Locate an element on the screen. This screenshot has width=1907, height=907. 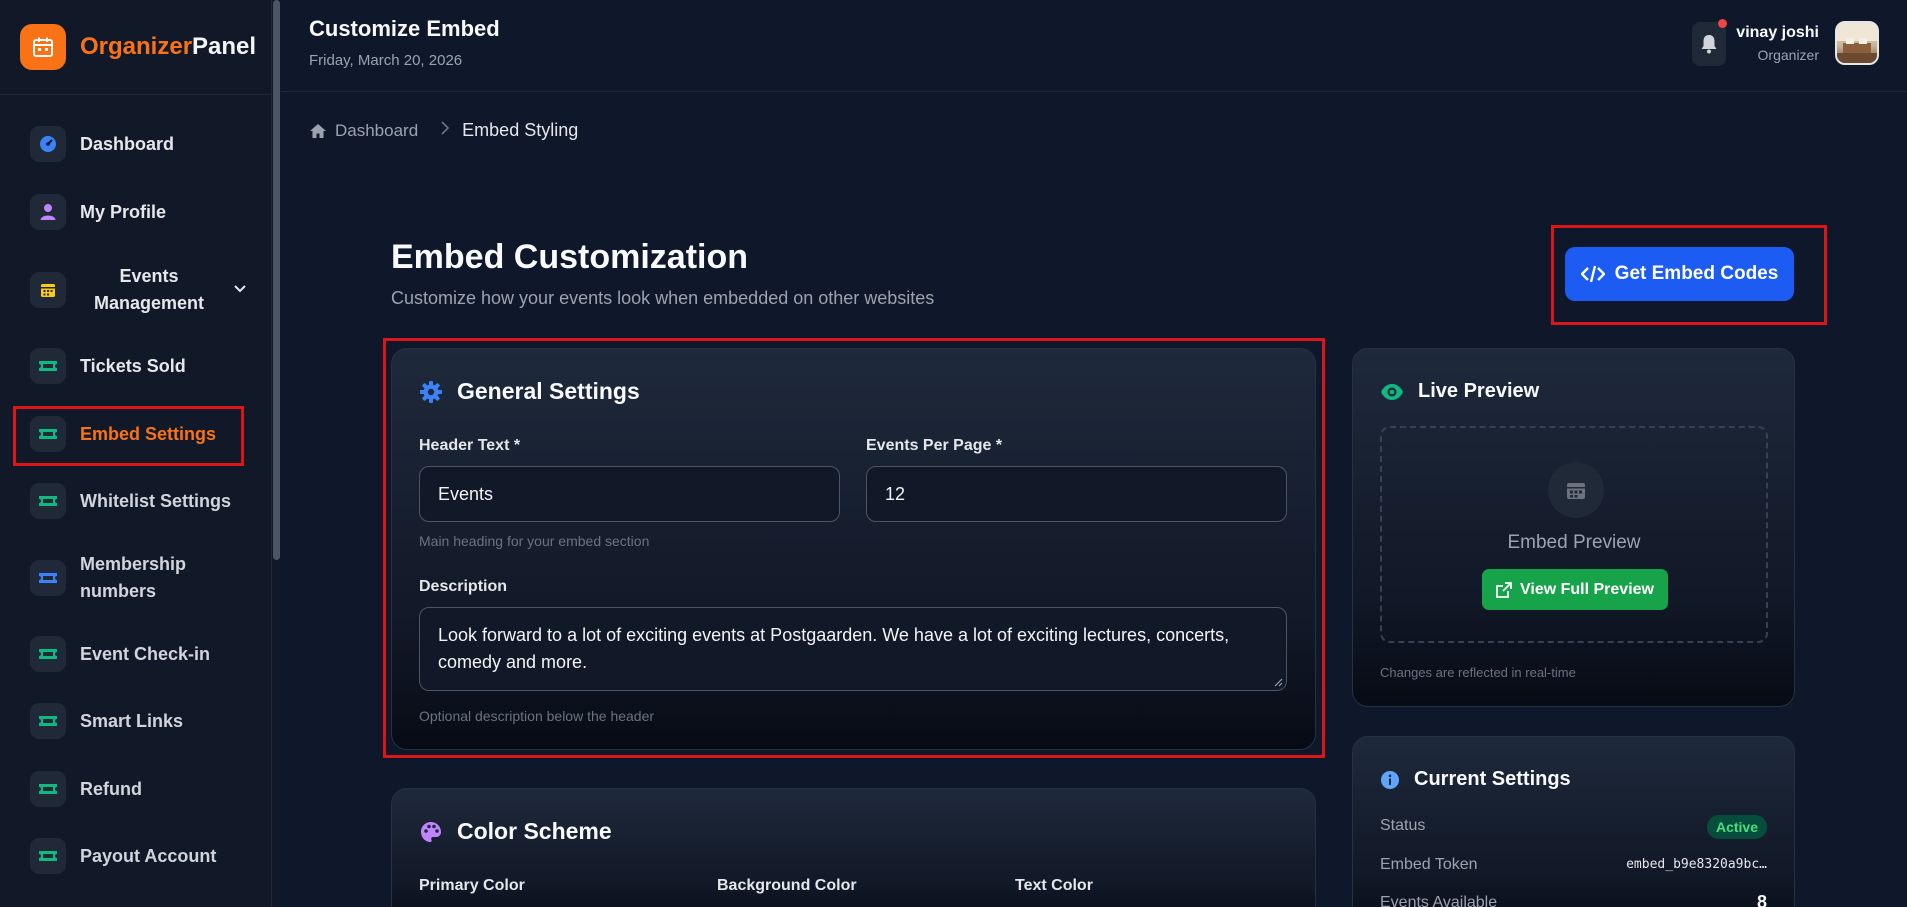
sidebar-item-label: My Profile is located at coordinates (123, 211).